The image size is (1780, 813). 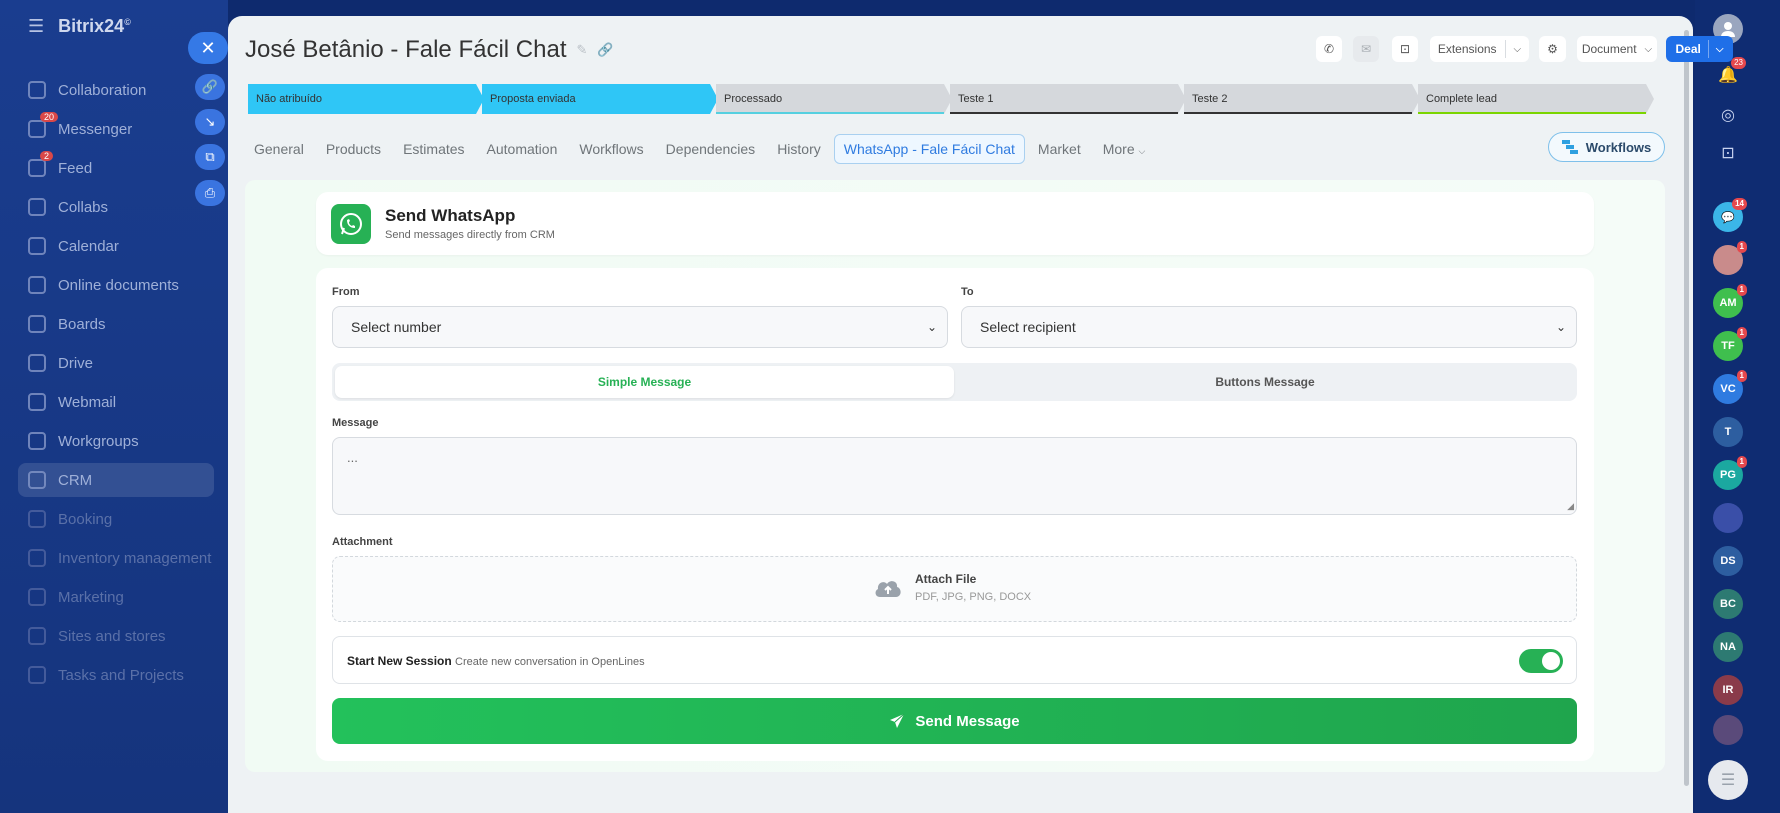 I want to click on sidebar-item-calendar: Calendar, so click(x=116, y=246).